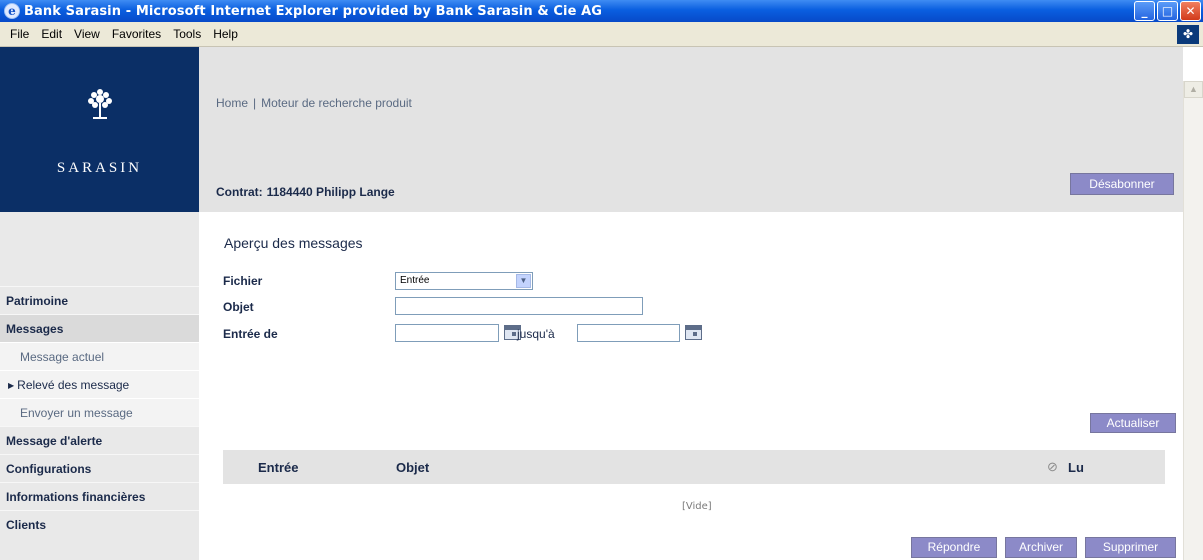  What do you see at coordinates (1133, 423) in the screenshot?
I see `refresh-button: Actualiser` at bounding box center [1133, 423].